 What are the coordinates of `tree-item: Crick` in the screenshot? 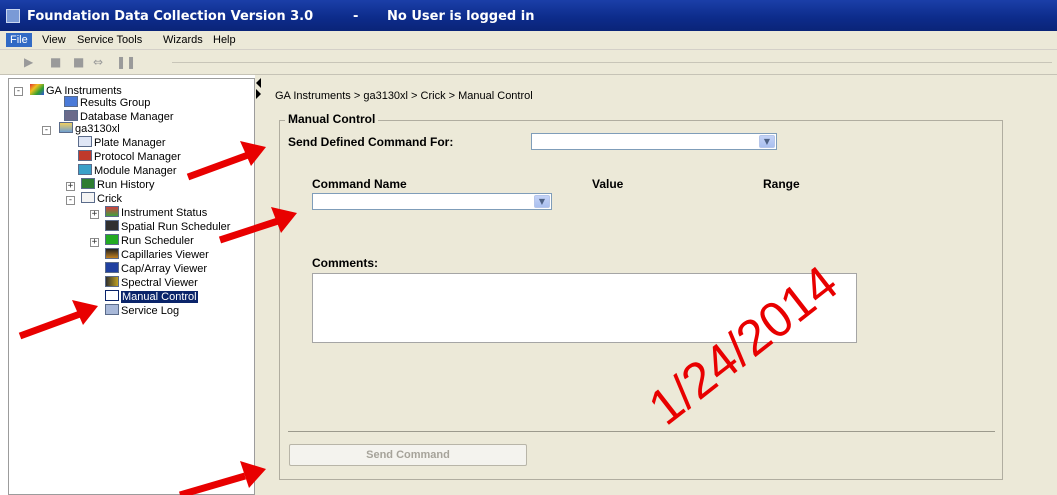 It's located at (101, 199).